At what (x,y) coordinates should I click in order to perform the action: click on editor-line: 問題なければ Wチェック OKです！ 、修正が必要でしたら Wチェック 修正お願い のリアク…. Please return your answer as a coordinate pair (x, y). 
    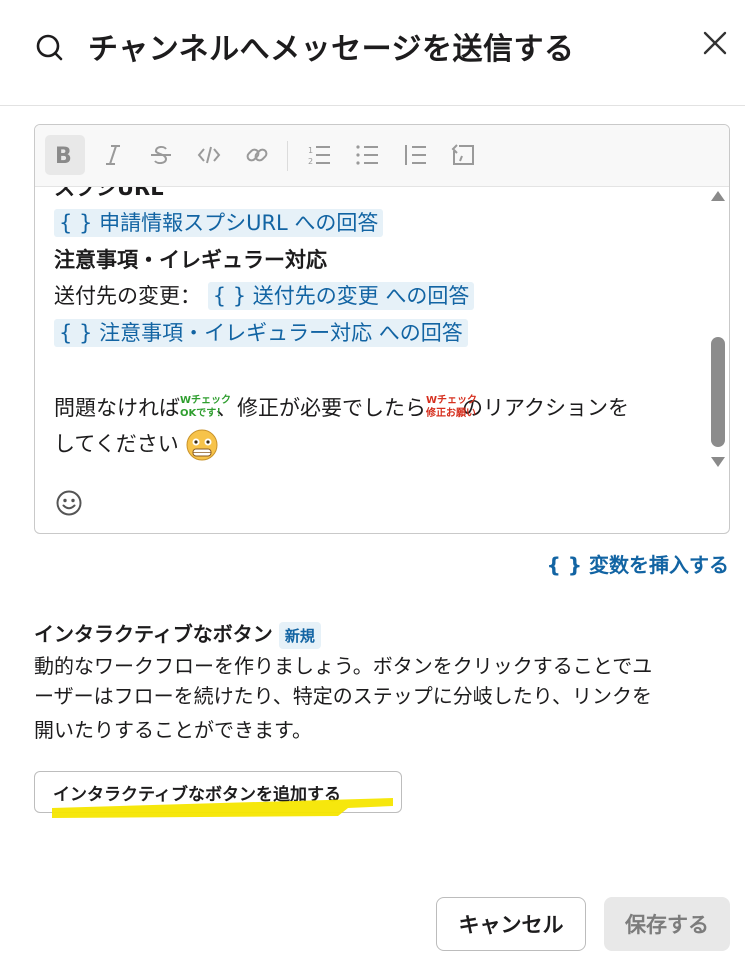
    Looking at the image, I should click on (341, 409).